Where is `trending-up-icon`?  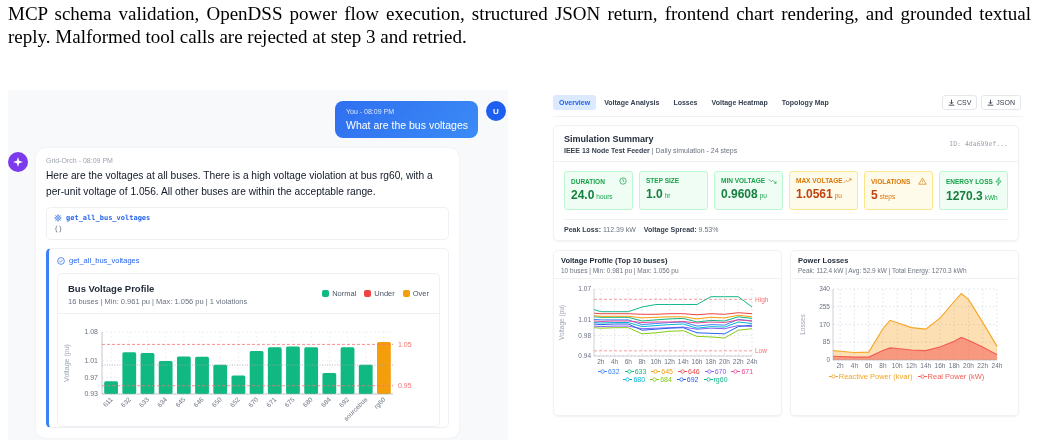
trending-up-icon is located at coordinates (847, 180).